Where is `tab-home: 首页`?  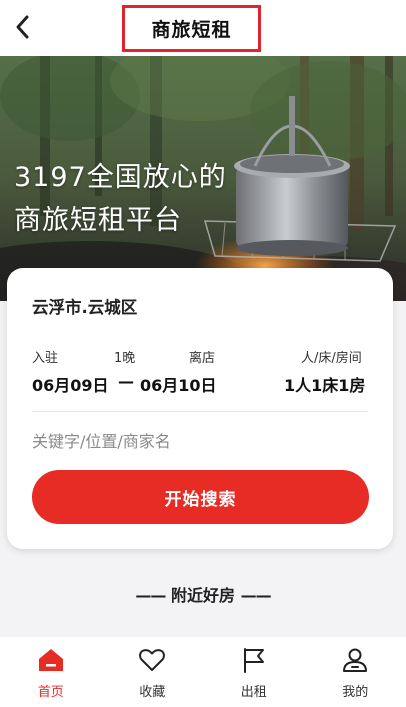
tab-home: 首页 is located at coordinates (51, 672).